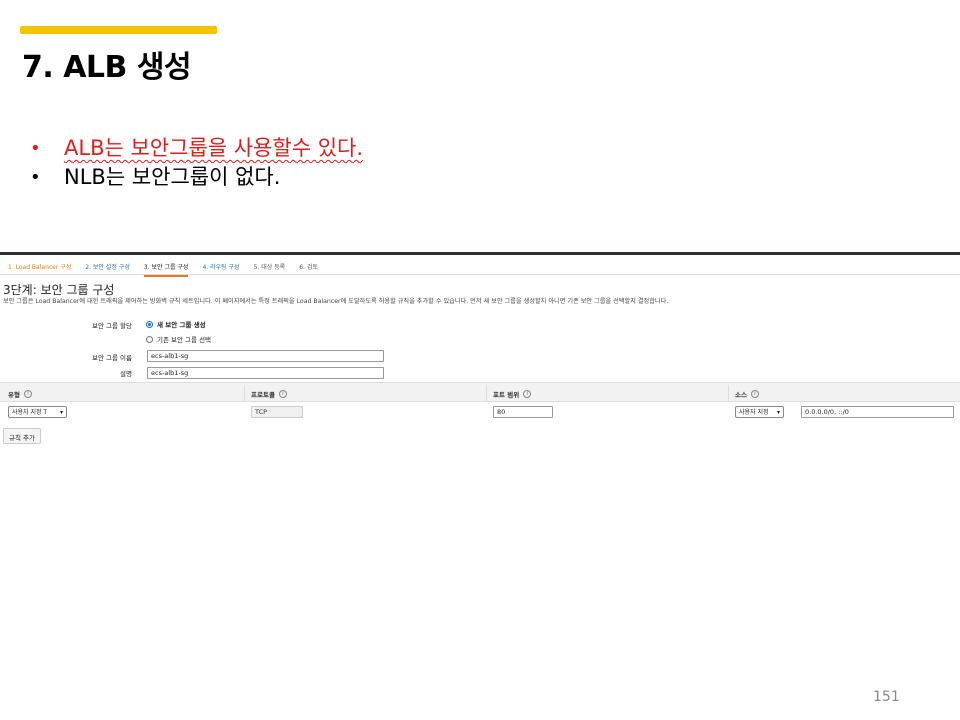  Describe the element at coordinates (149, 339) in the screenshot. I see `radio-unselected-icon` at that location.